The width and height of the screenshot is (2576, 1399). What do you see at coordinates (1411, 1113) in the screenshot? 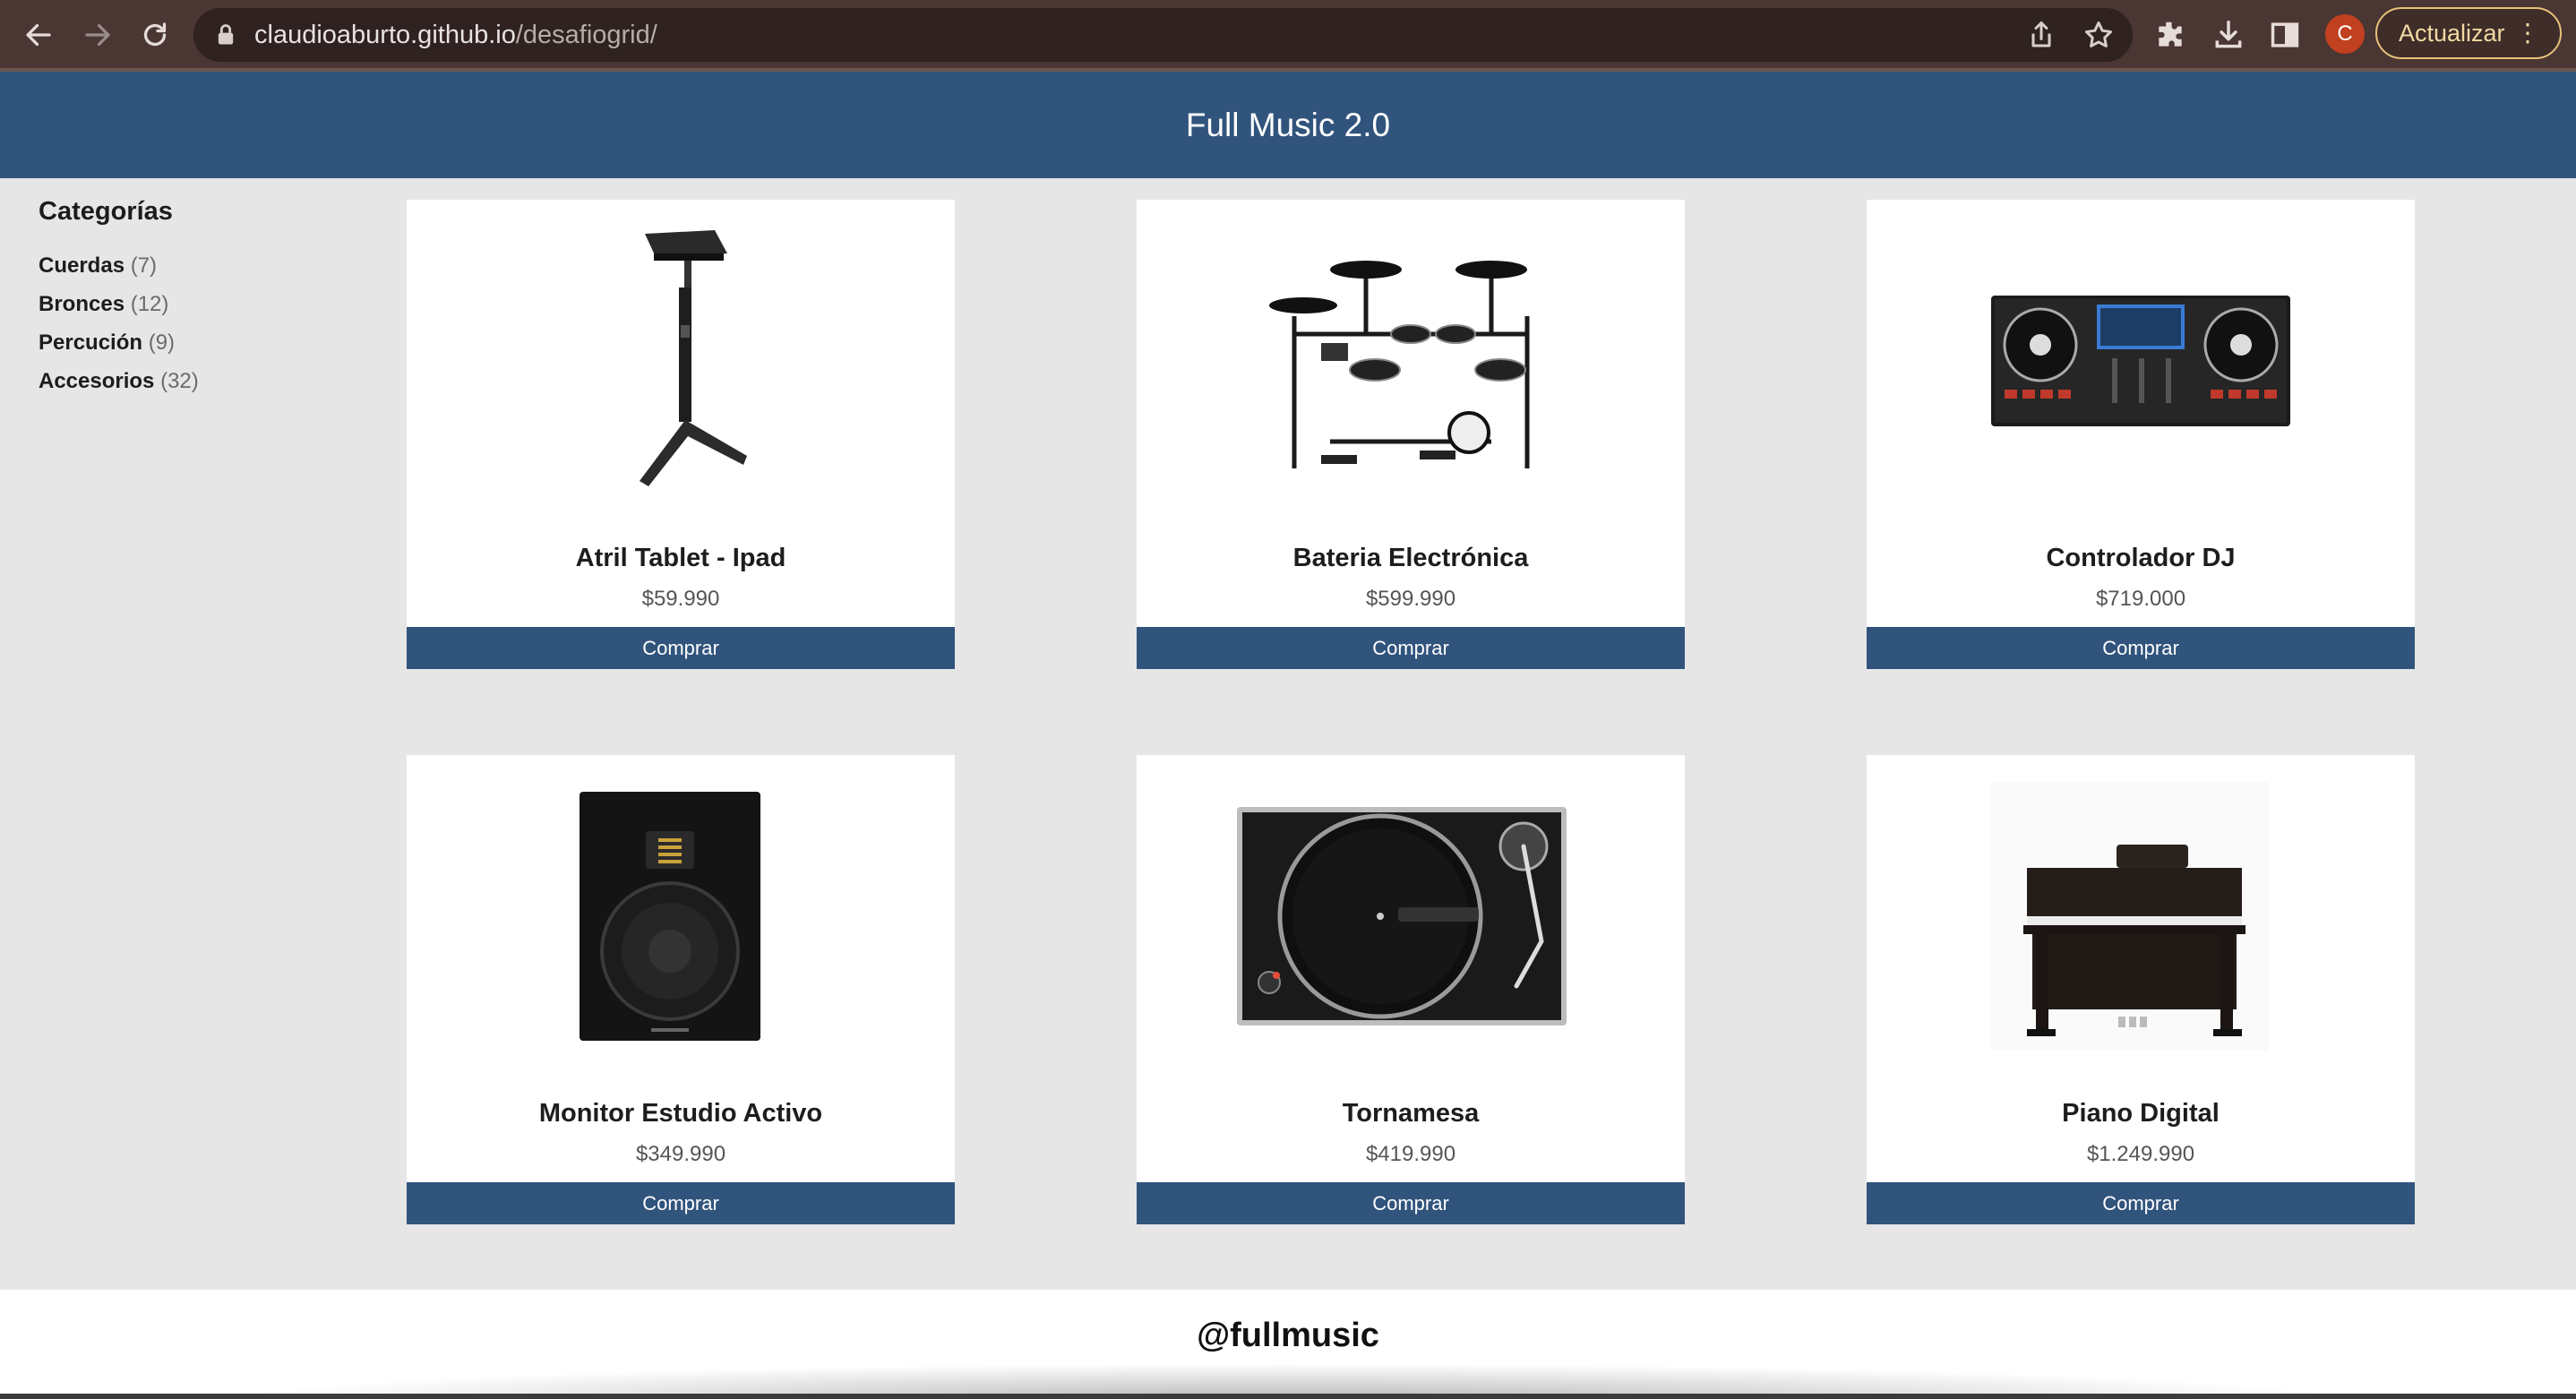
I see `product-name: Tornamesa` at bounding box center [1411, 1113].